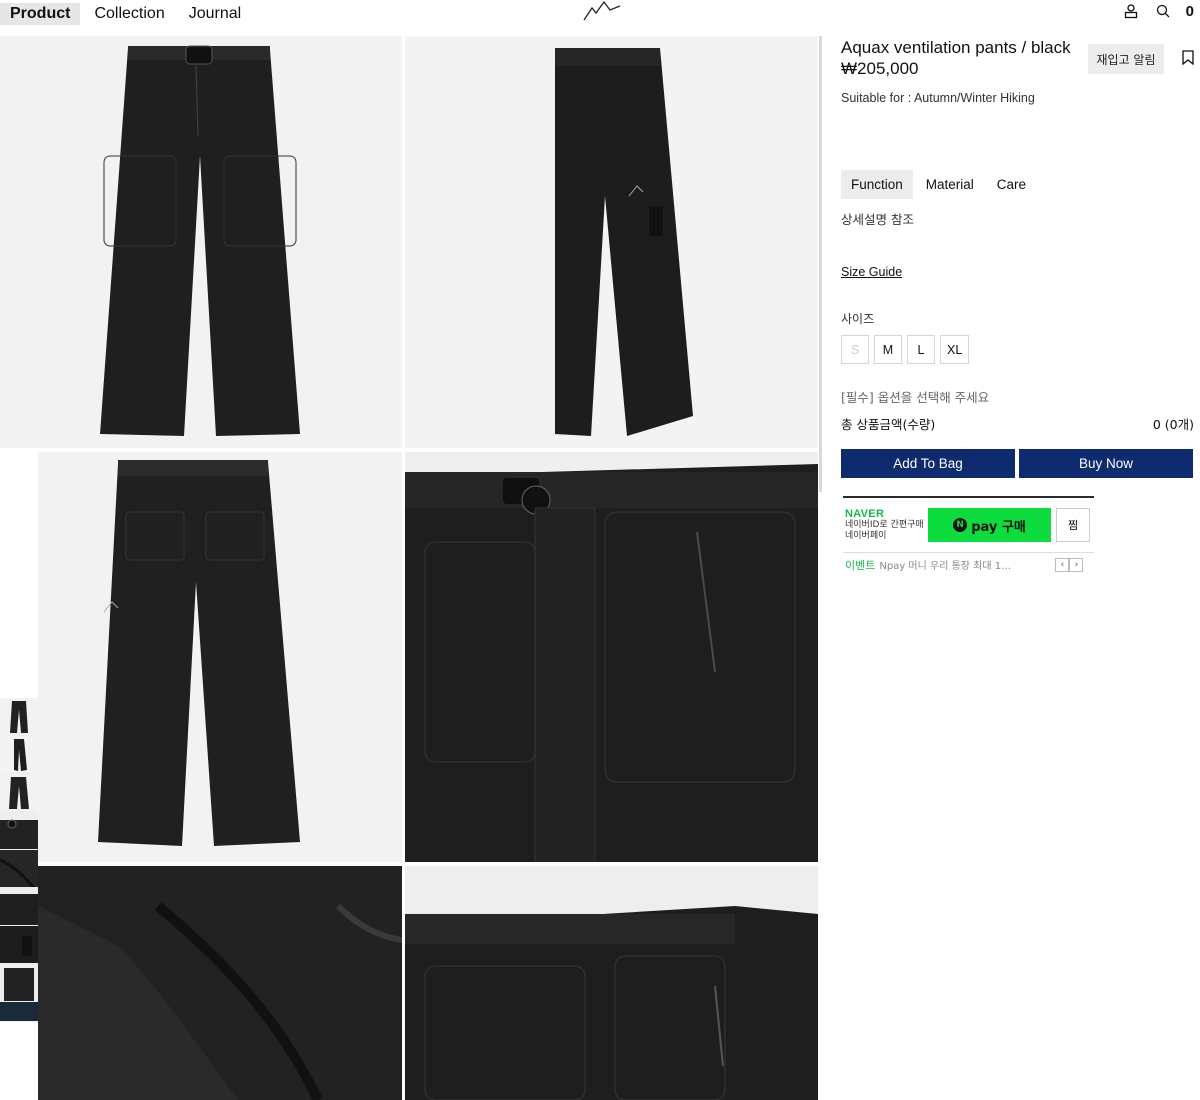  What do you see at coordinates (1163, 11) in the screenshot?
I see `search-icon` at bounding box center [1163, 11].